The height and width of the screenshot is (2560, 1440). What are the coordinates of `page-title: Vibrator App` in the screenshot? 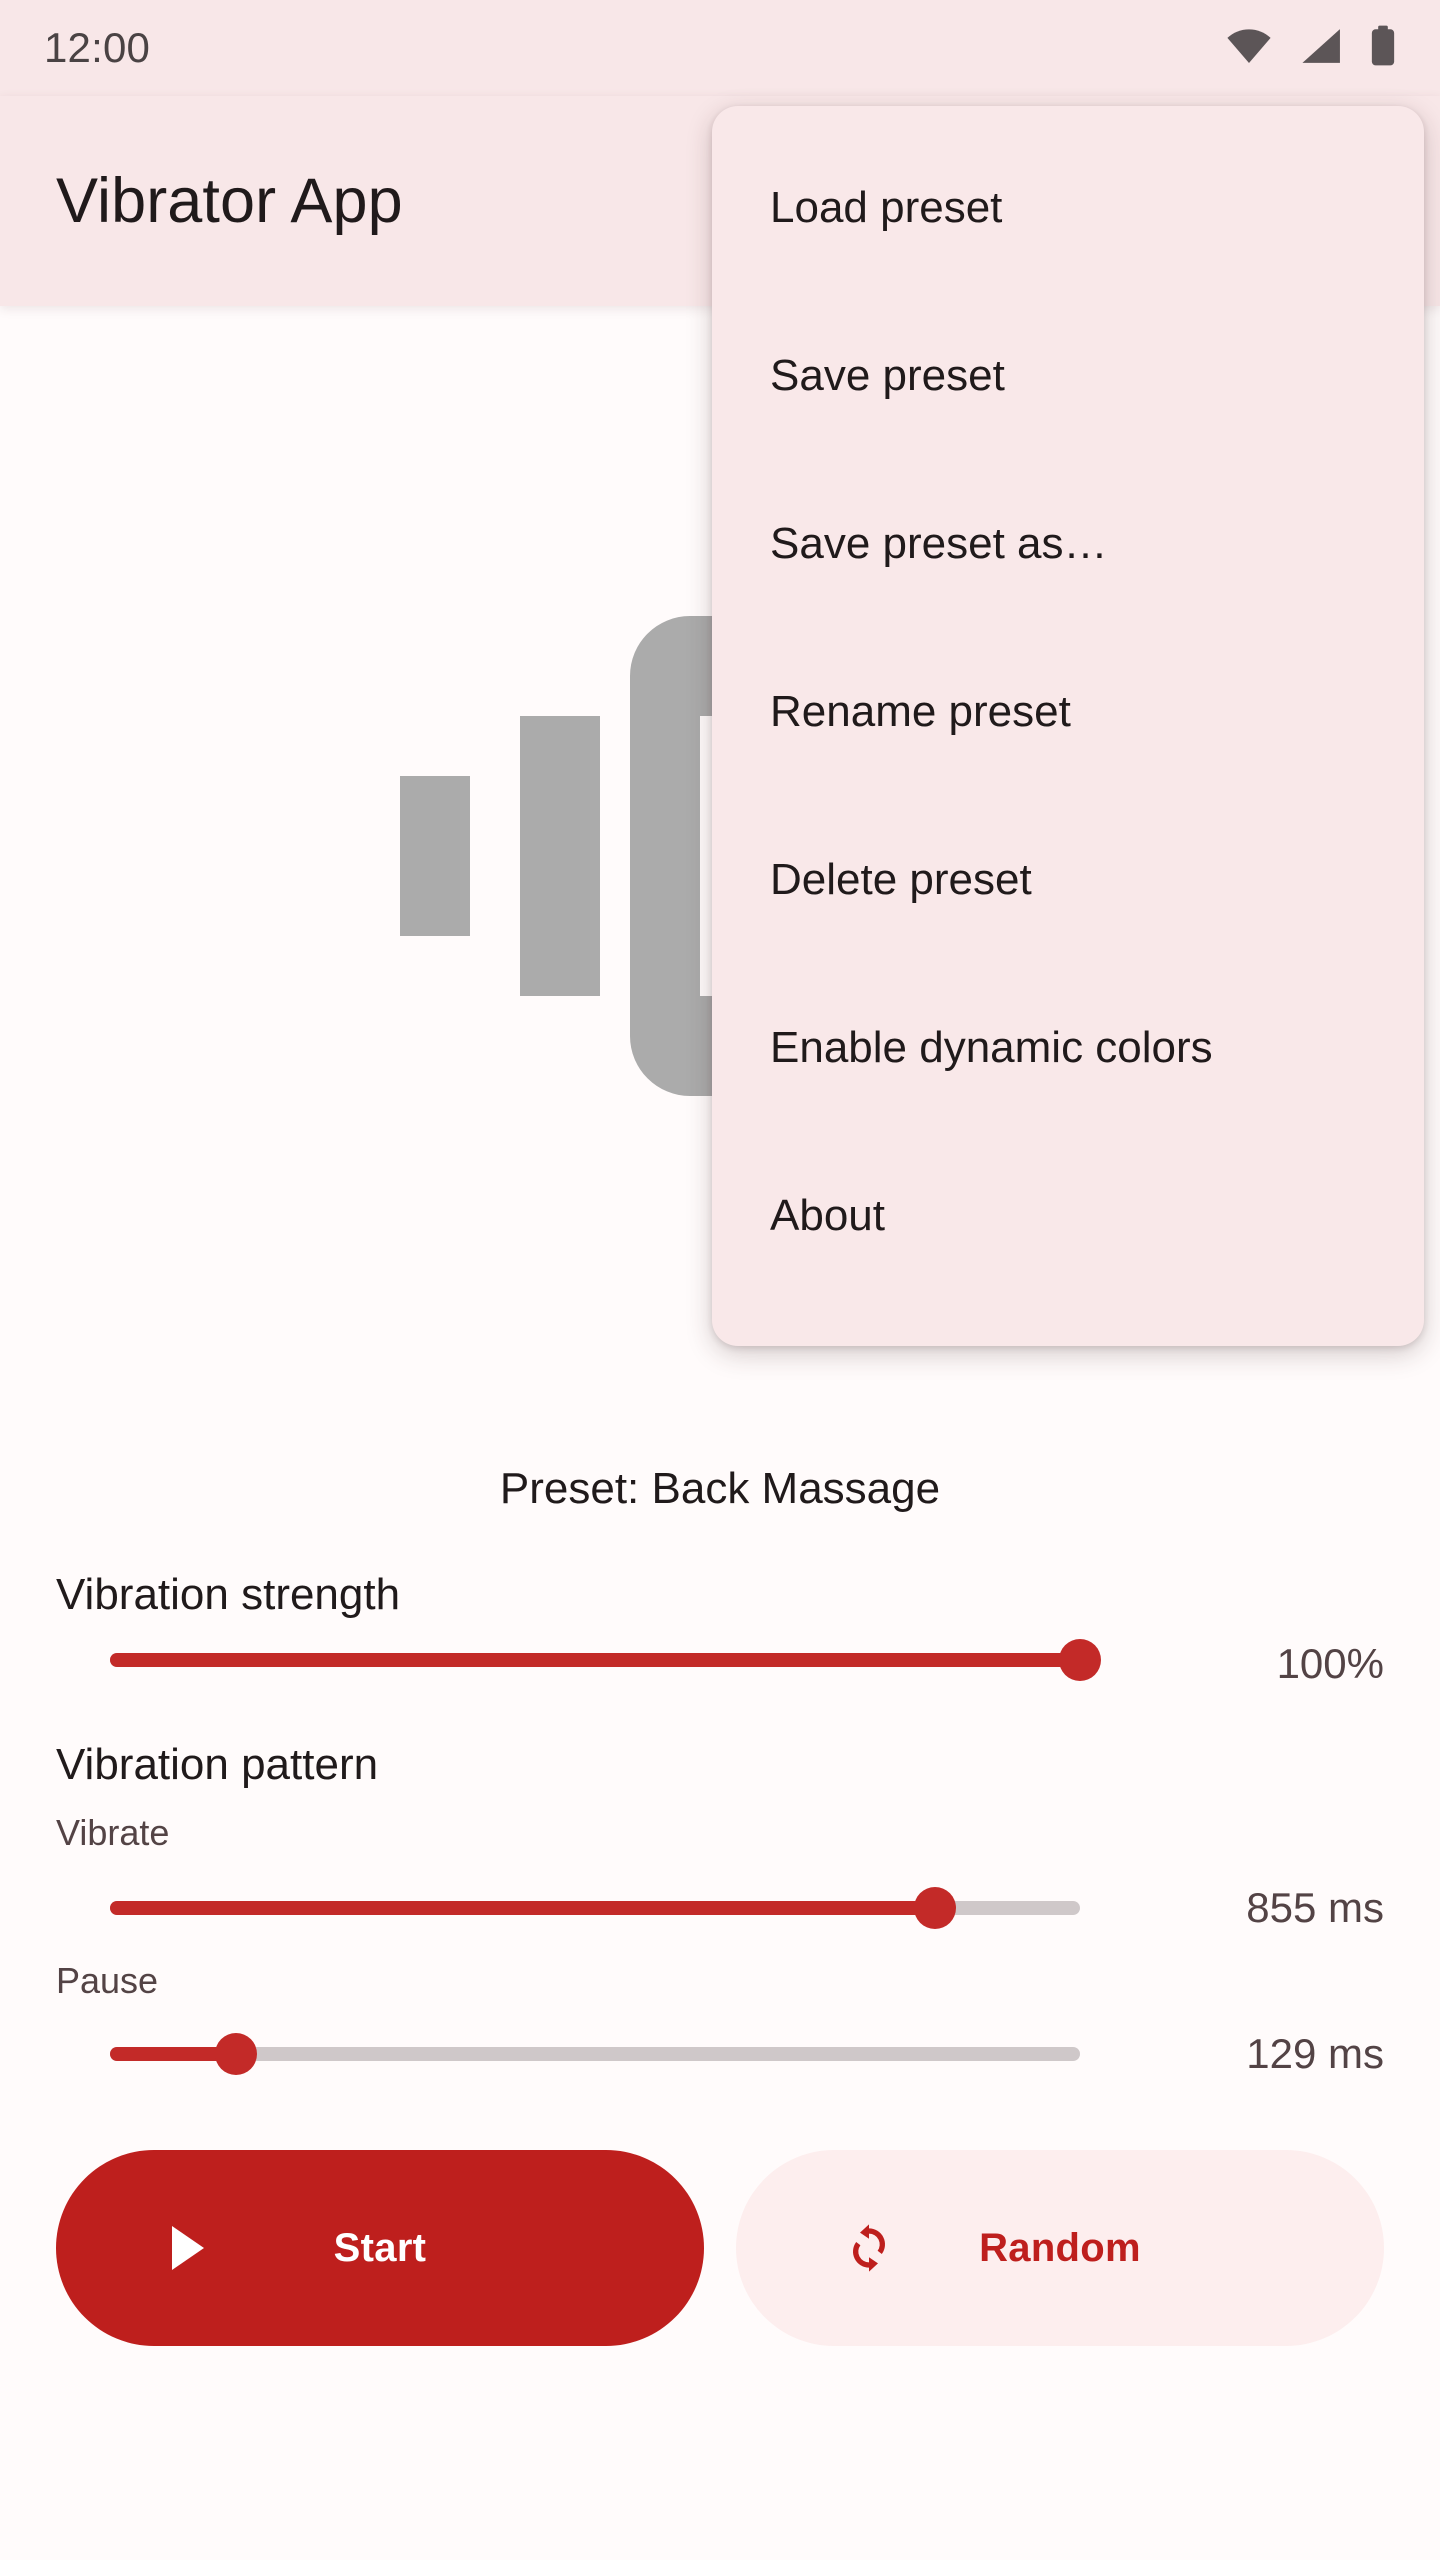 It's located at (229, 201).